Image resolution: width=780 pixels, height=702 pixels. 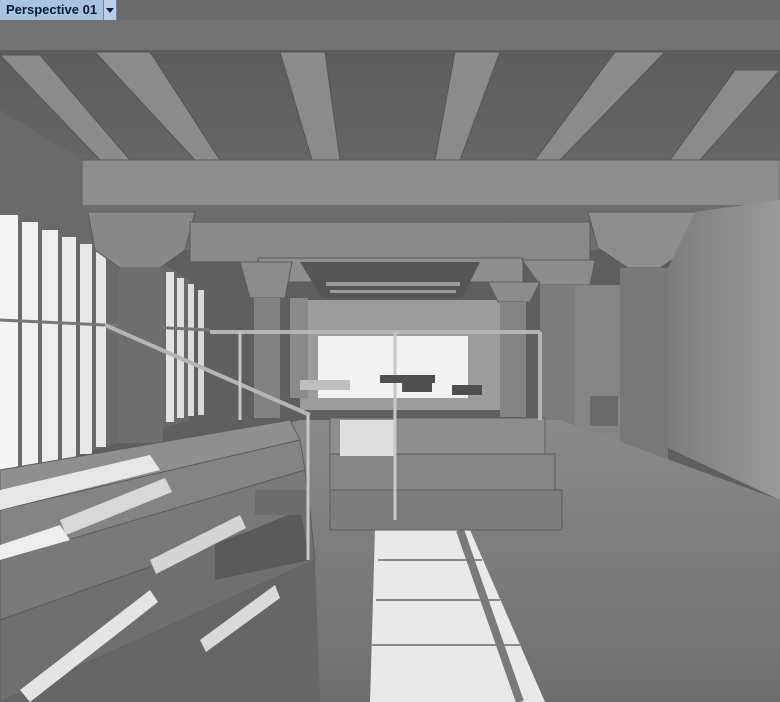 I want to click on chevron-down-icon, so click(x=111, y=10).